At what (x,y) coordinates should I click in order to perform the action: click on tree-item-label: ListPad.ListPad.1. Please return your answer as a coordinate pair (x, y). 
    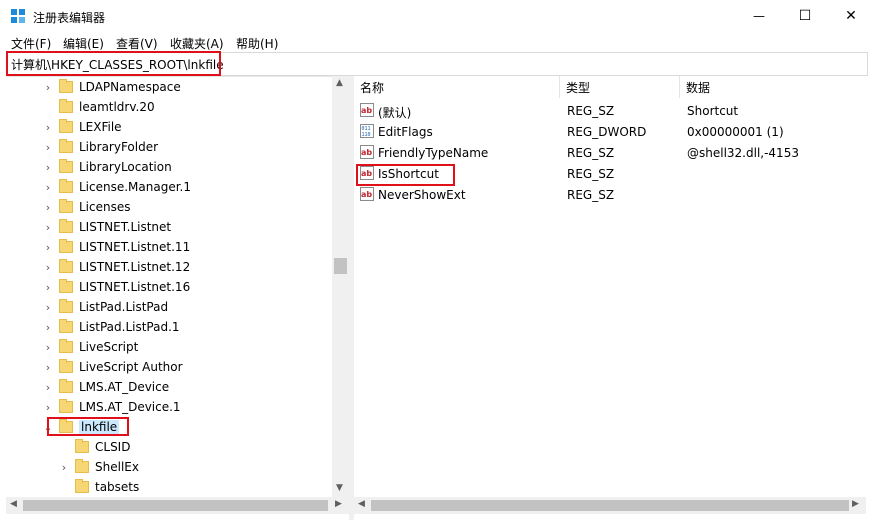
    Looking at the image, I should click on (129, 327).